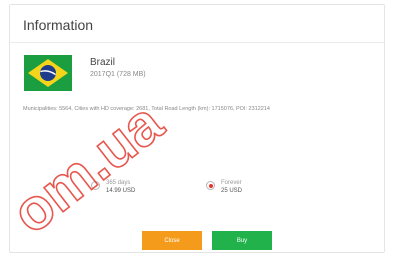 Image resolution: width=395 pixels, height=258 pixels. I want to click on dialog-title: Information, so click(58, 25).